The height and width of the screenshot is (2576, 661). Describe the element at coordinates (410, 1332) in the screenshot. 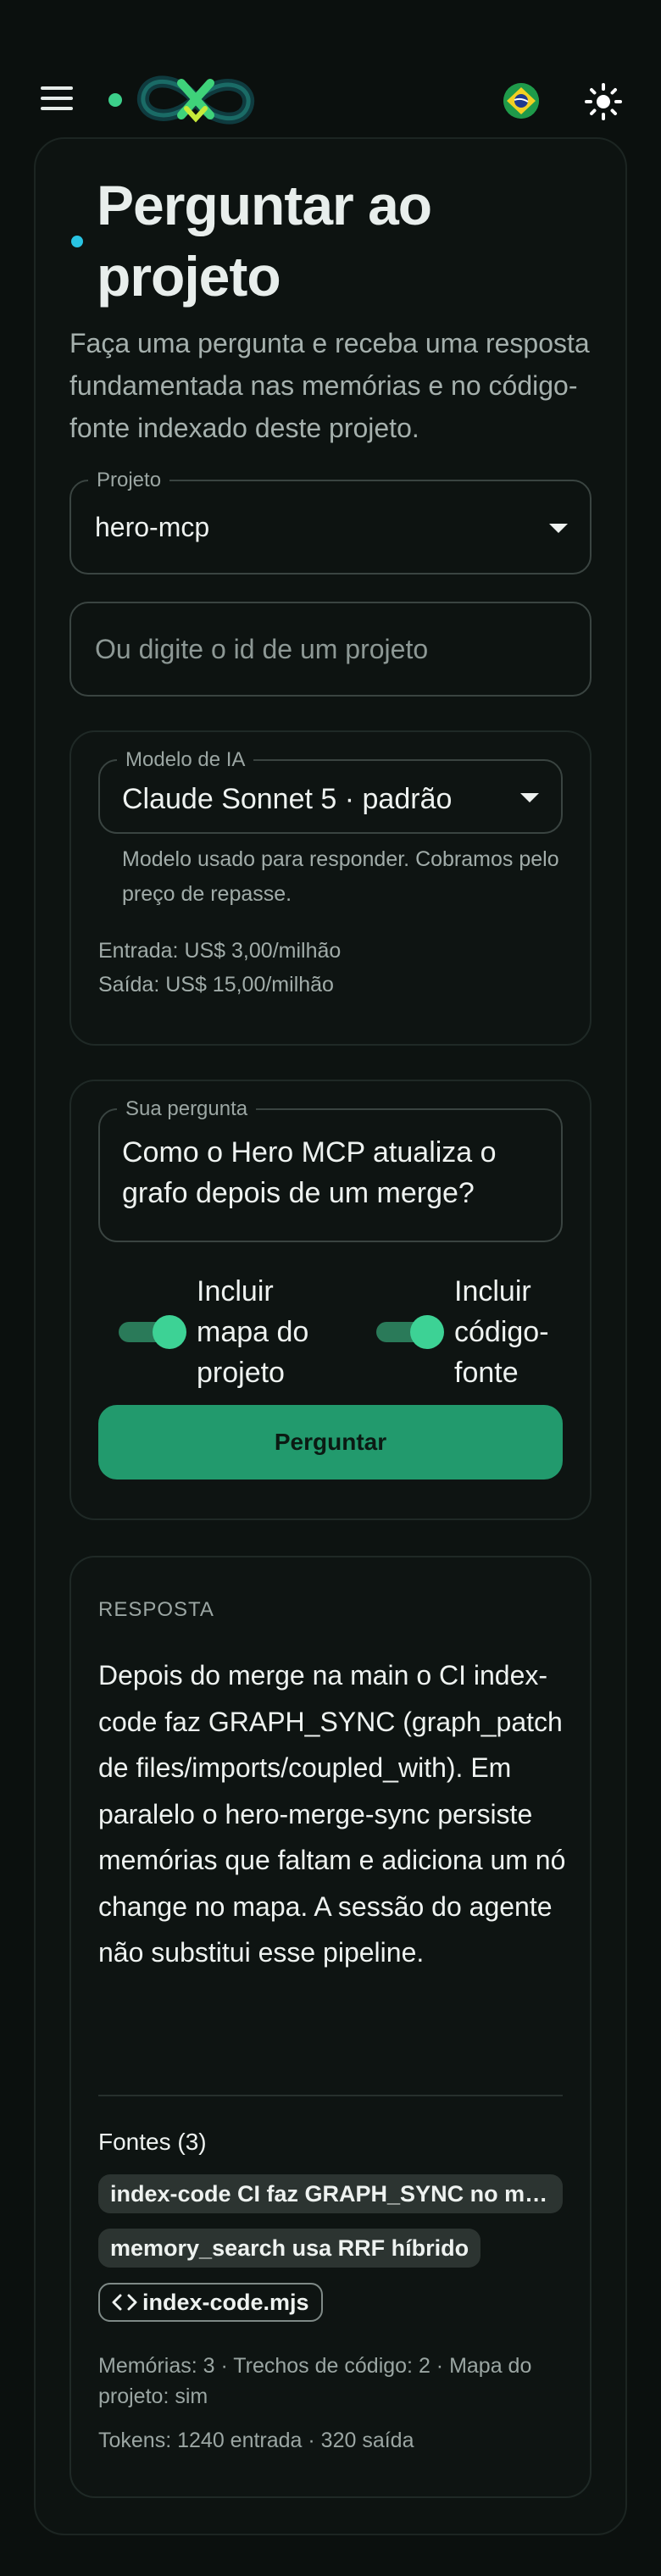

I see `include-code-toggle` at that location.